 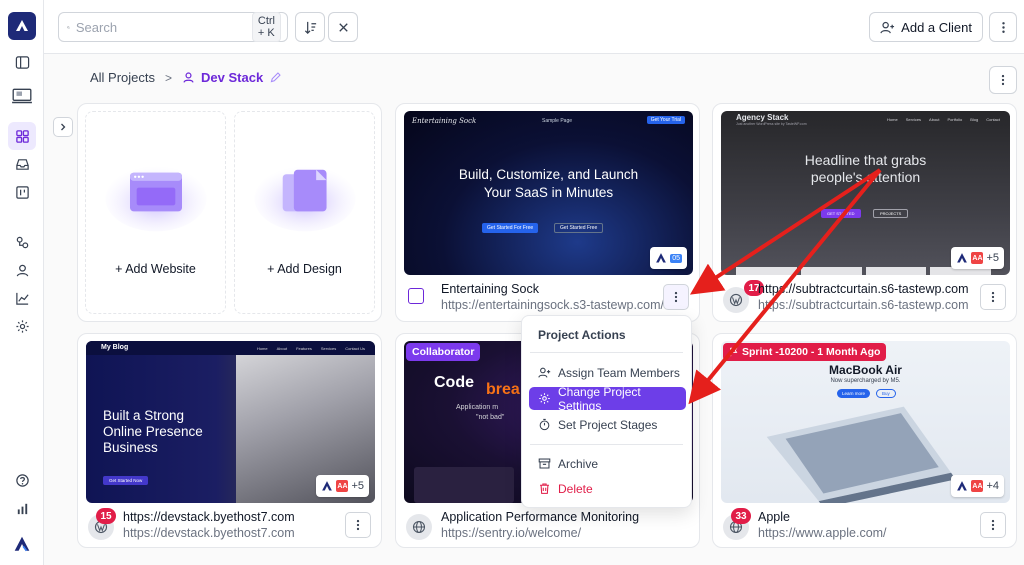 I want to click on chevron-right-icon, so click(x=63, y=127).